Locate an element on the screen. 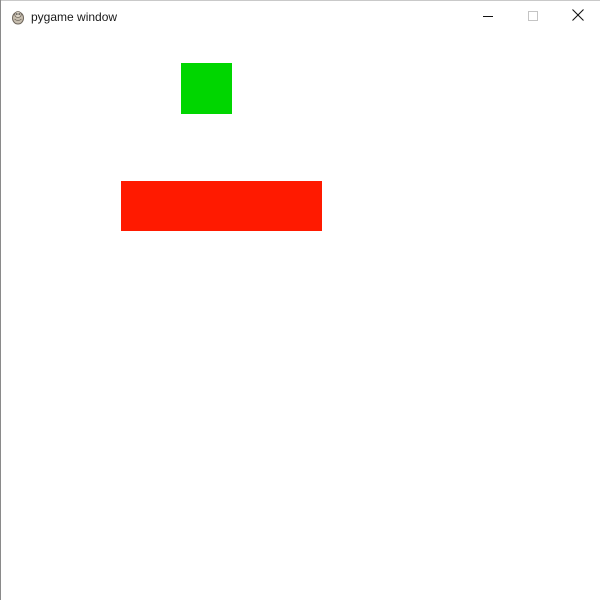  pygame-snake-icon is located at coordinates (18, 17).